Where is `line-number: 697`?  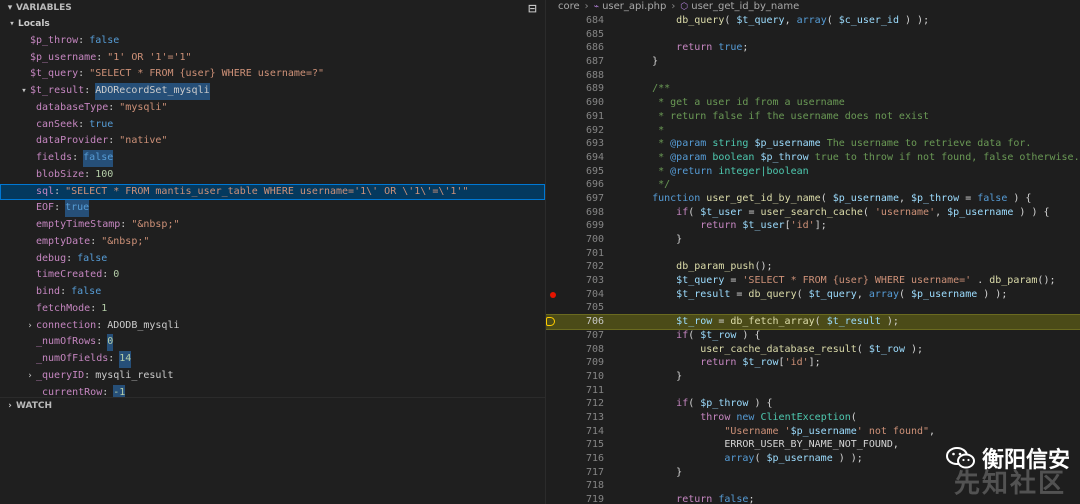 line-number: 697 is located at coordinates (575, 199).